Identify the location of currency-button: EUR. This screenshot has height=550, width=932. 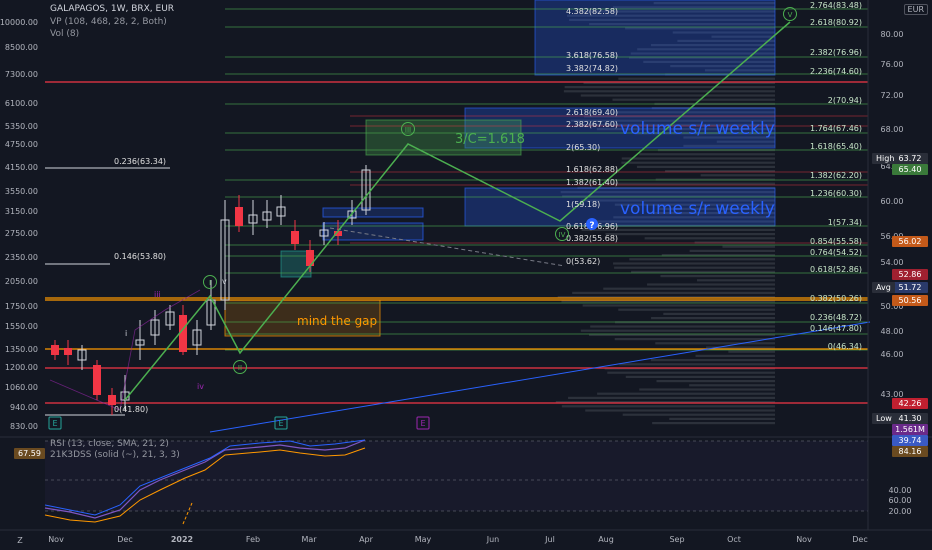
(915, 9).